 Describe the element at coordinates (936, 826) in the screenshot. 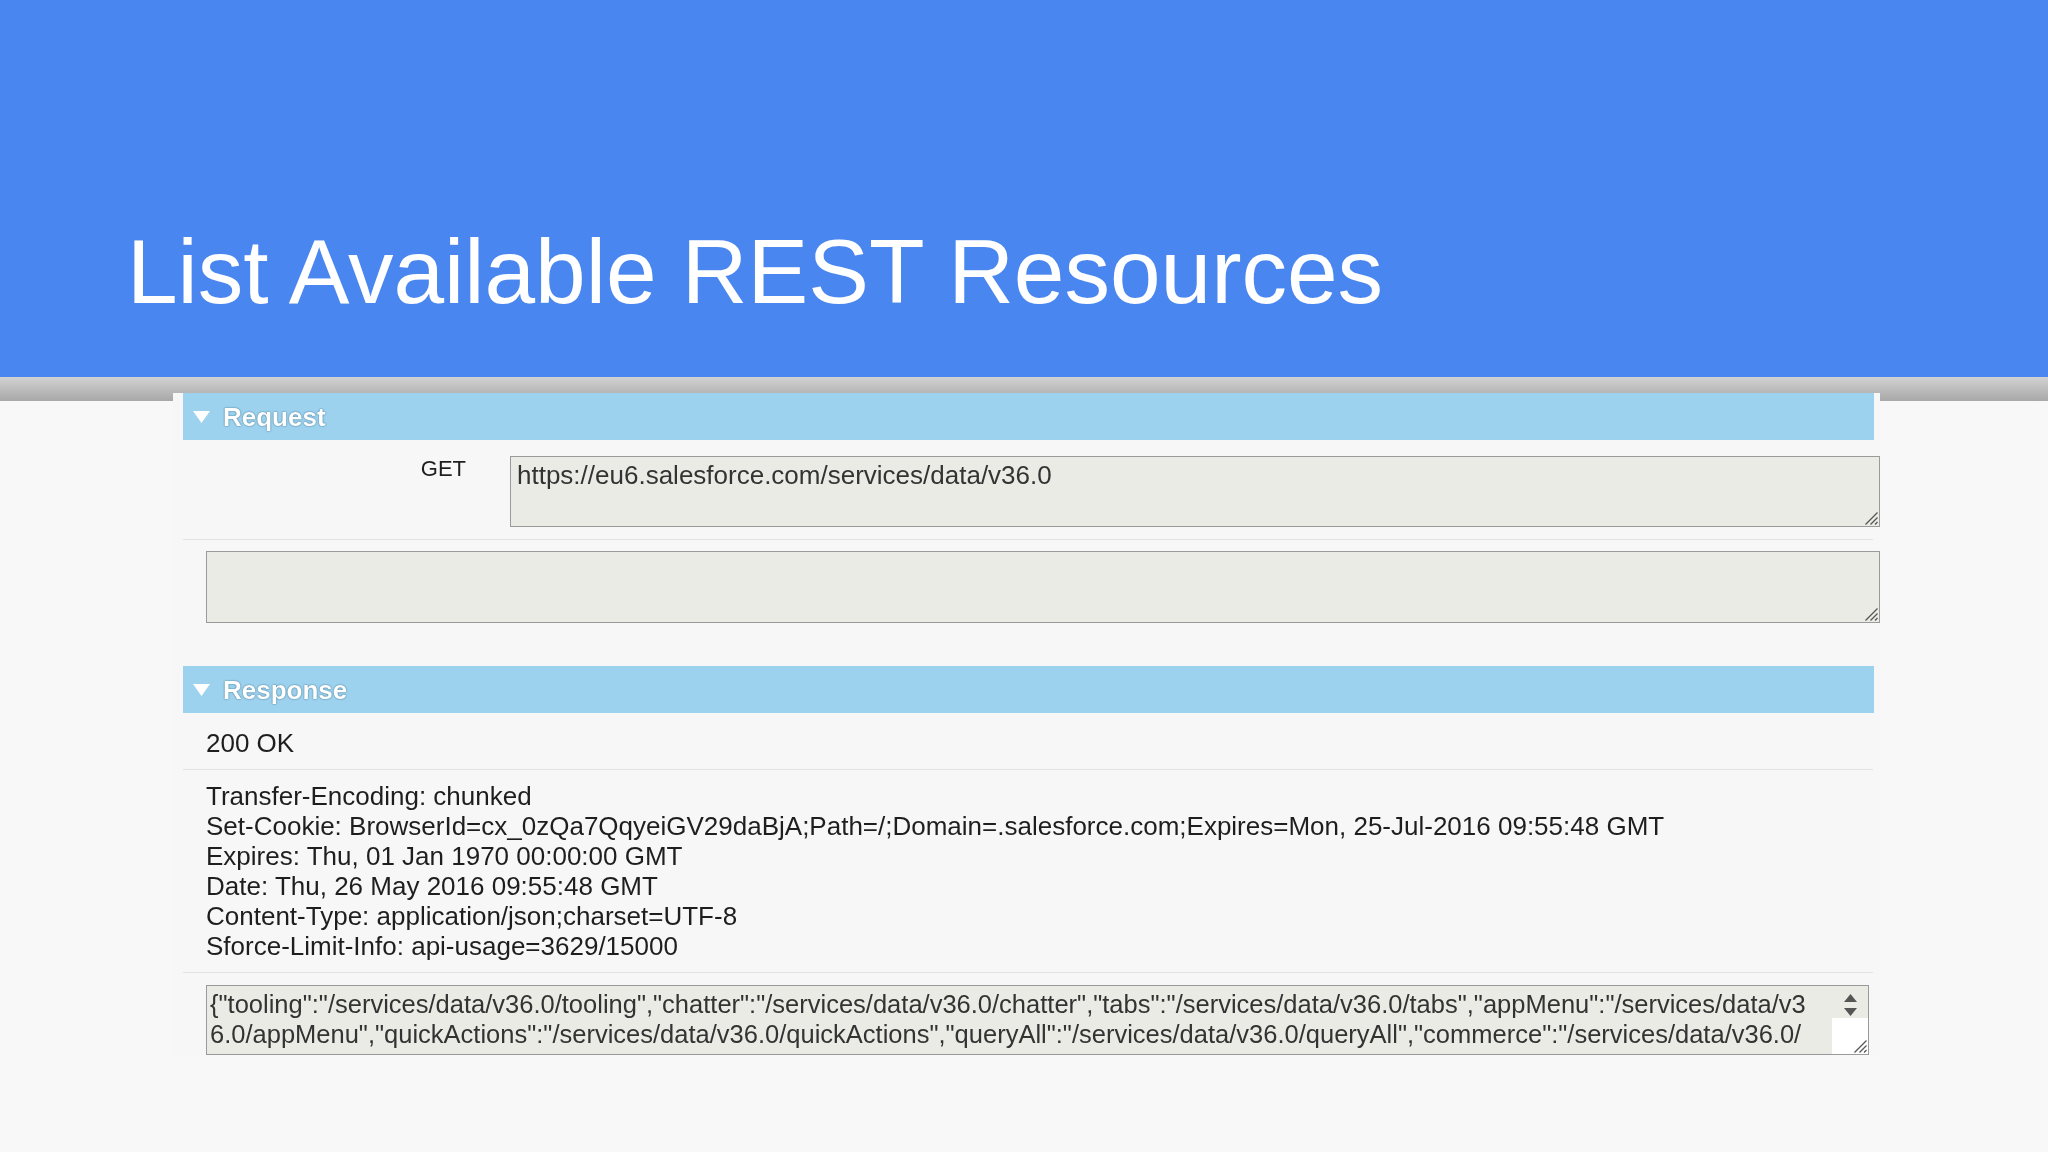

I see `header-line: Set-Cookie: BrowserId=cx_0zQa7QqyeiGV29daBjA;Path=/;Domain=.salesforce.com;Expires=Mon, 25-Jul-2016 09:55:48 GMT` at that location.